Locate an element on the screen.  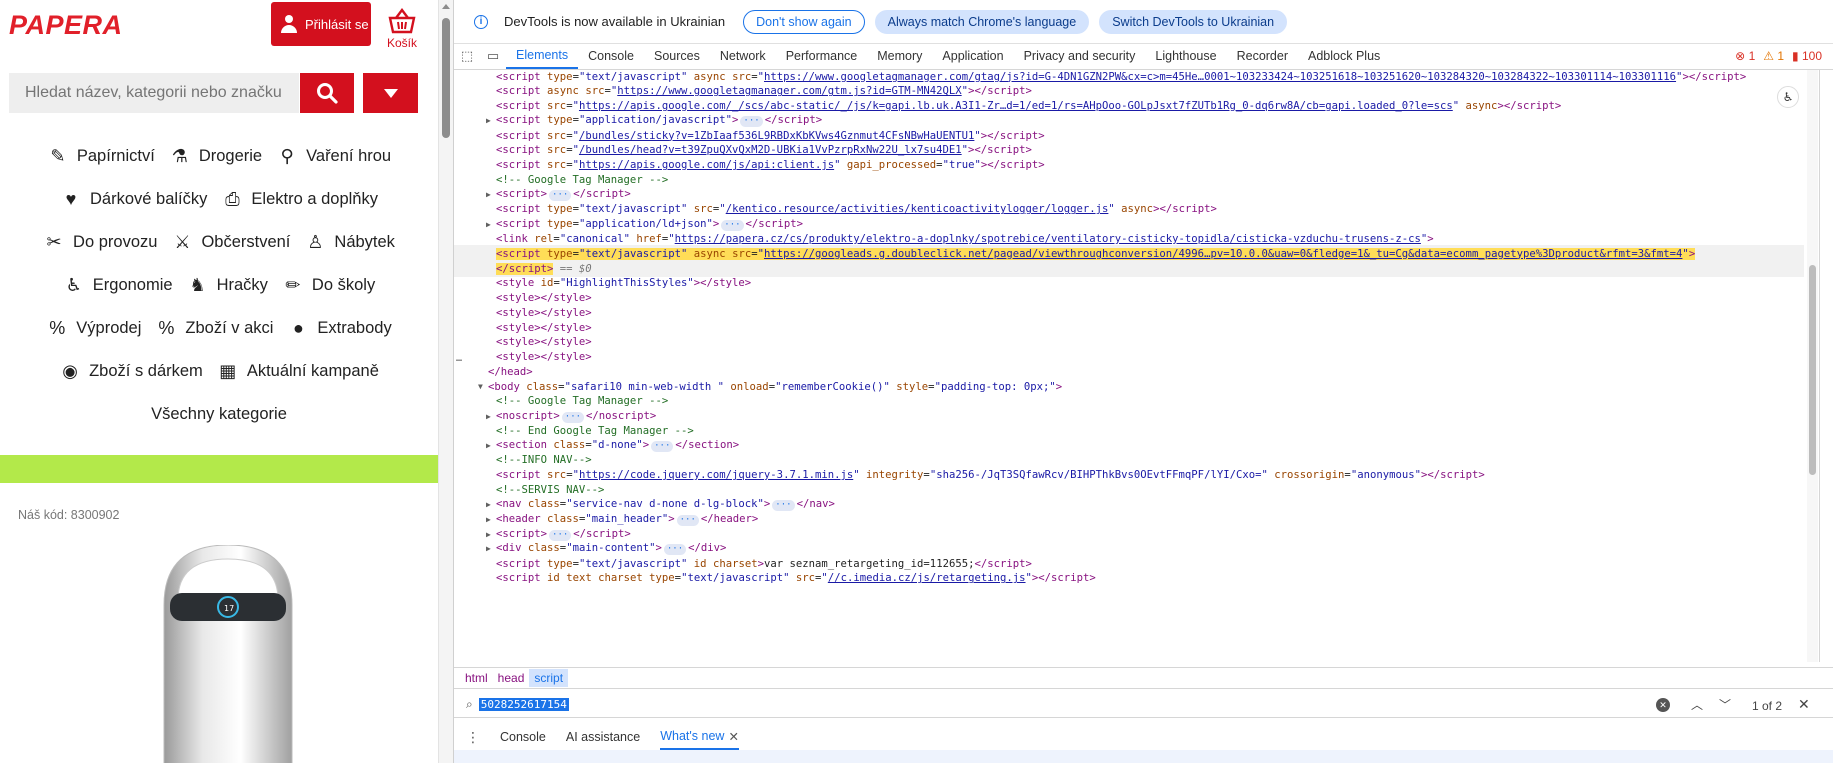
category-vyprodej: % Výprodej is located at coordinates (93, 329).